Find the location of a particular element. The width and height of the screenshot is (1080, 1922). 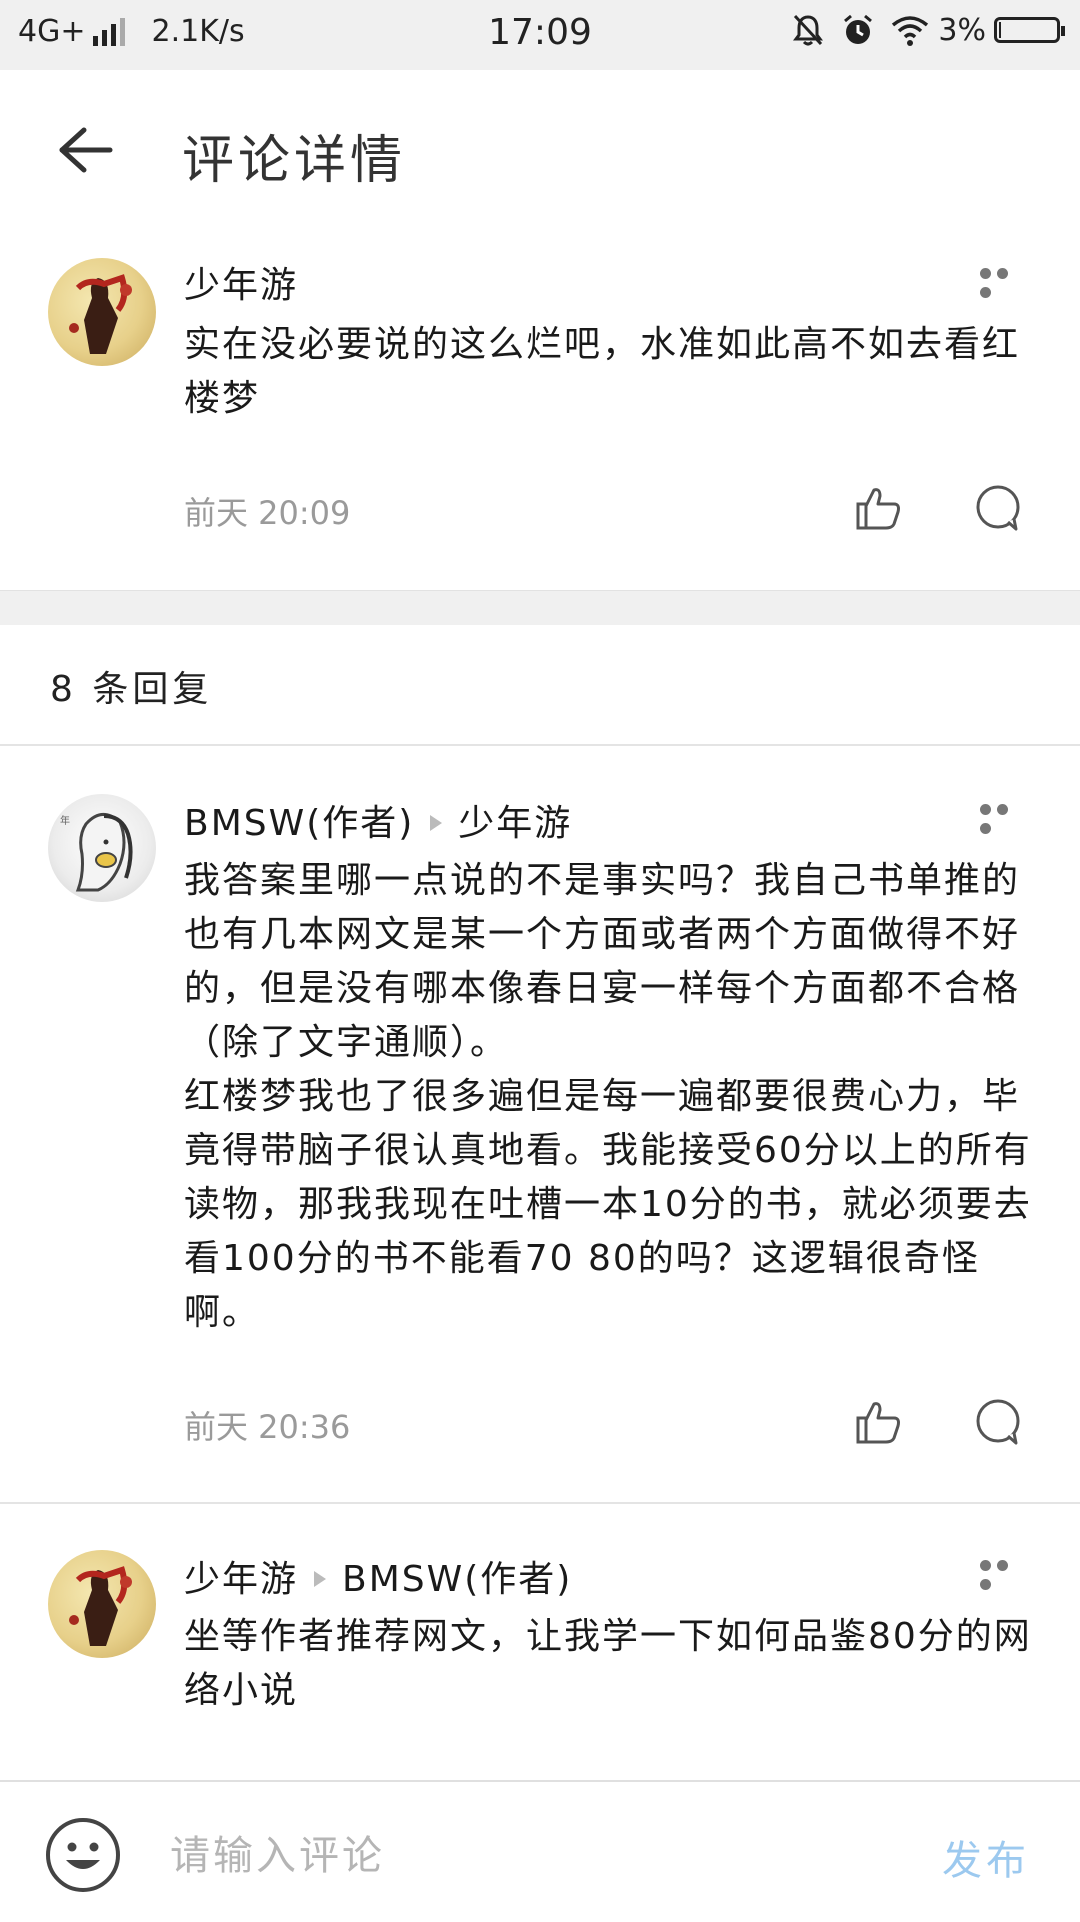

comment-author: 少年游 is located at coordinates (241, 282).